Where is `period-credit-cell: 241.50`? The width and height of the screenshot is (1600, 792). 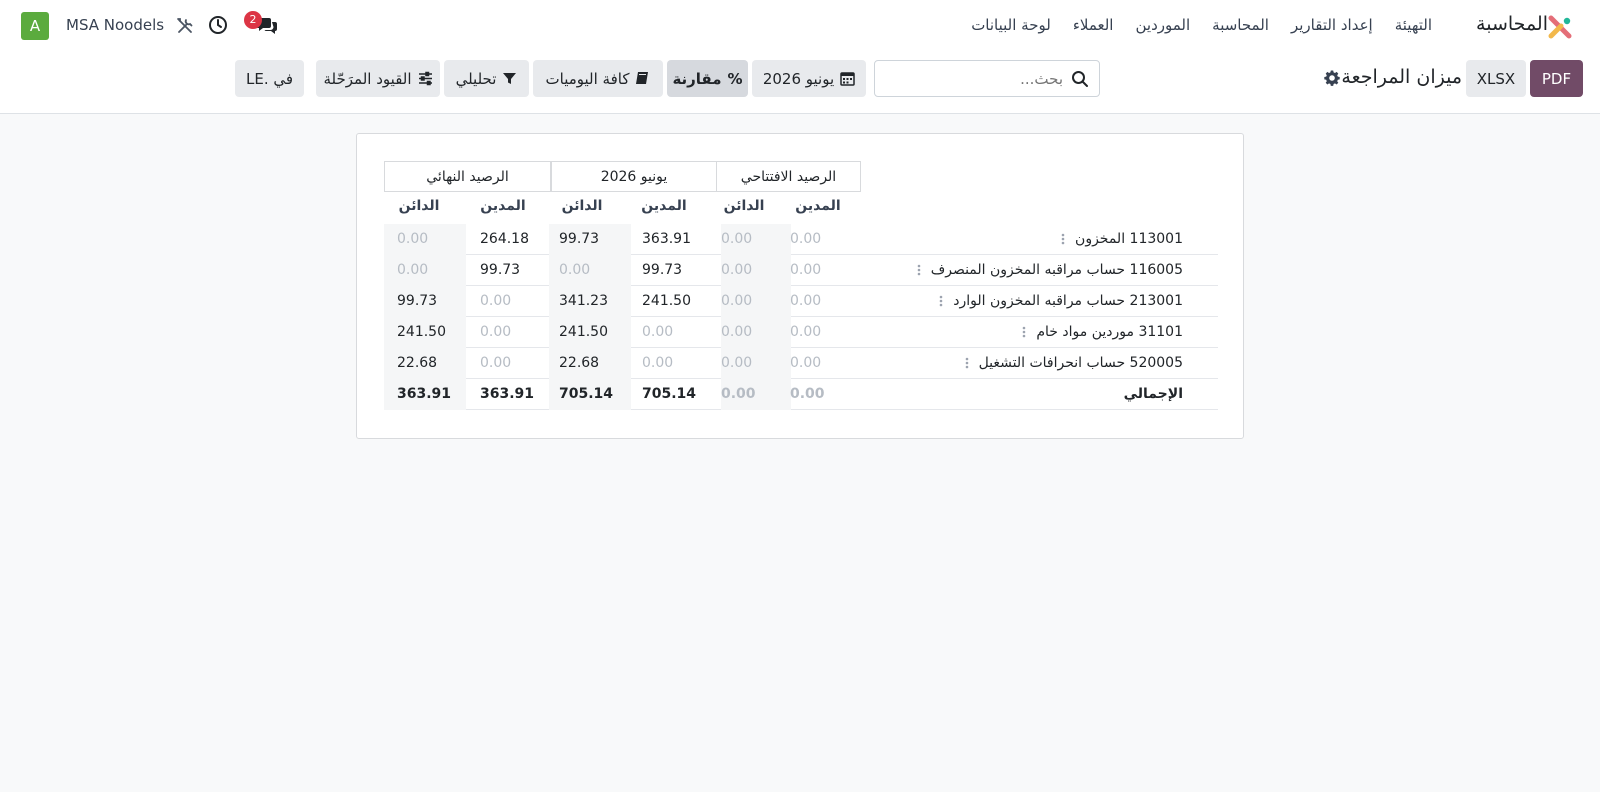
period-credit-cell: 241.50 is located at coordinates (583, 332).